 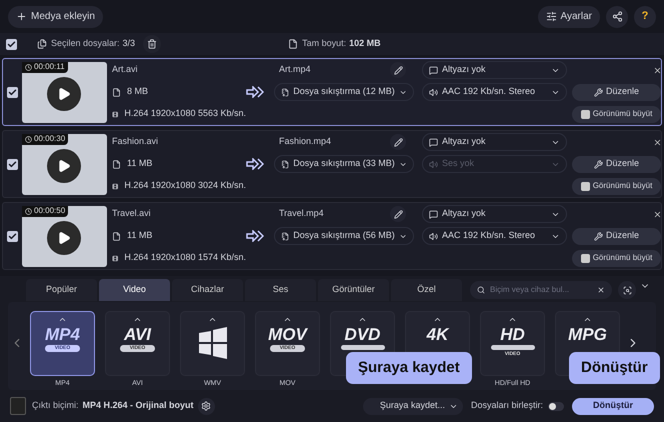 I want to click on clear-icon, so click(x=601, y=290).